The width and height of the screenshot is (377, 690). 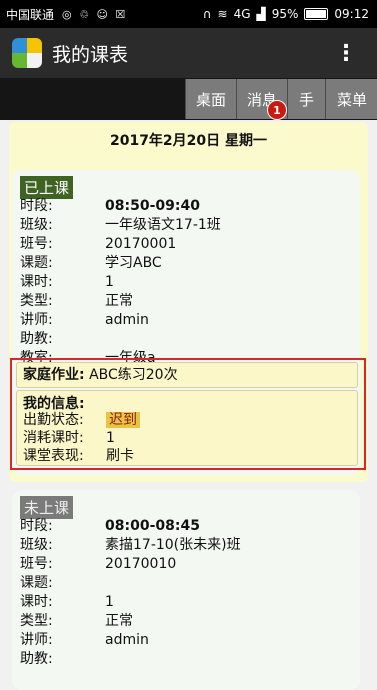 I want to click on row-value: 08:00-08:45, so click(x=152, y=526).